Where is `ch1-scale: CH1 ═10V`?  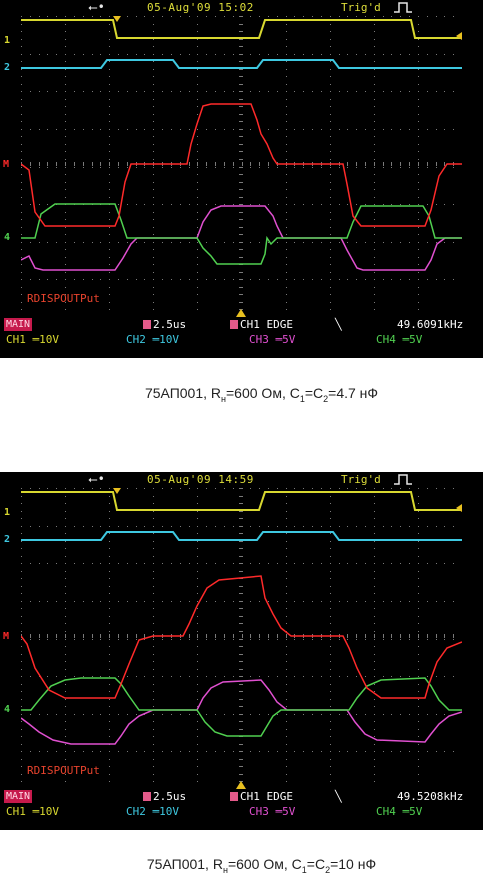 ch1-scale: CH1 ═10V is located at coordinates (32, 339).